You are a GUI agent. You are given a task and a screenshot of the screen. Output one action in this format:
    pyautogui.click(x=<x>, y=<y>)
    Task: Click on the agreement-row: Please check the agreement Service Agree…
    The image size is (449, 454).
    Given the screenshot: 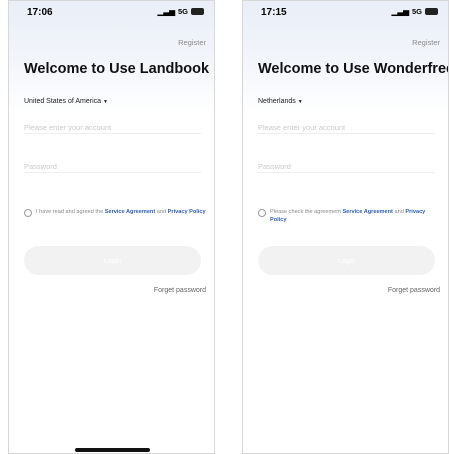 What is the action you would take?
    pyautogui.click(x=349, y=216)
    